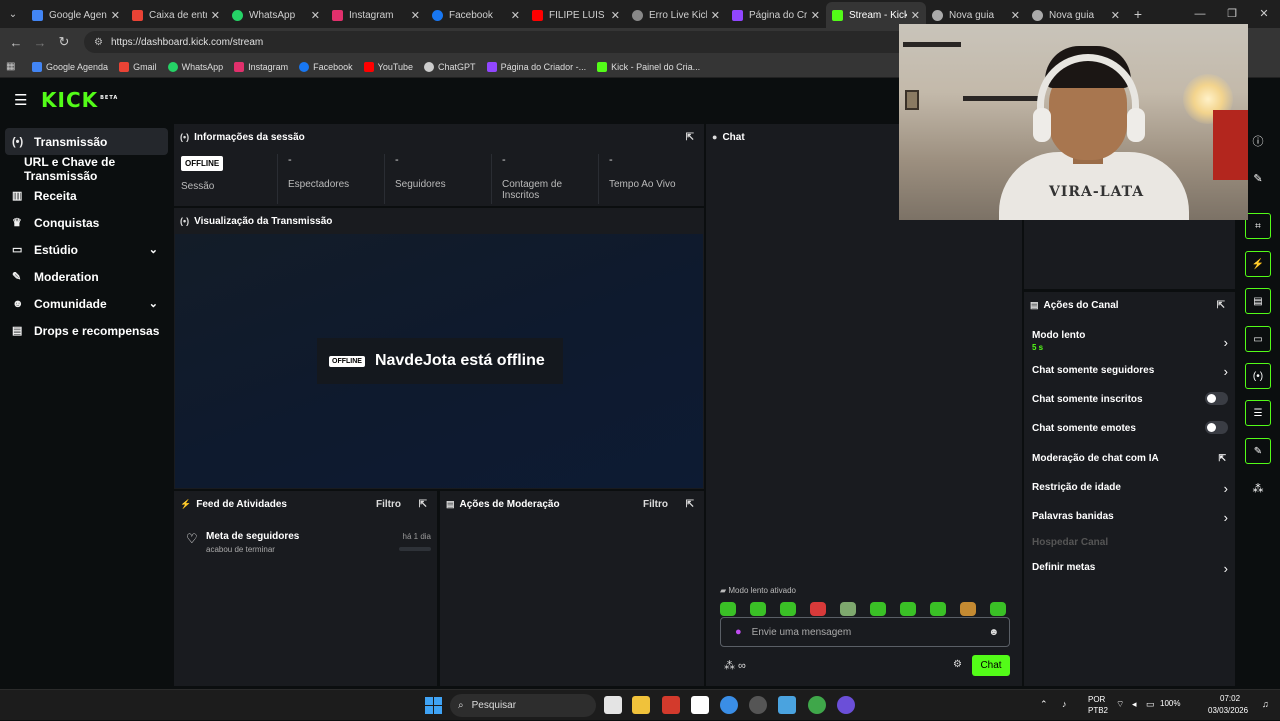 This screenshot has width=1280, height=721. I want to click on set-goals-row: Definir metas ›, so click(1130, 568).